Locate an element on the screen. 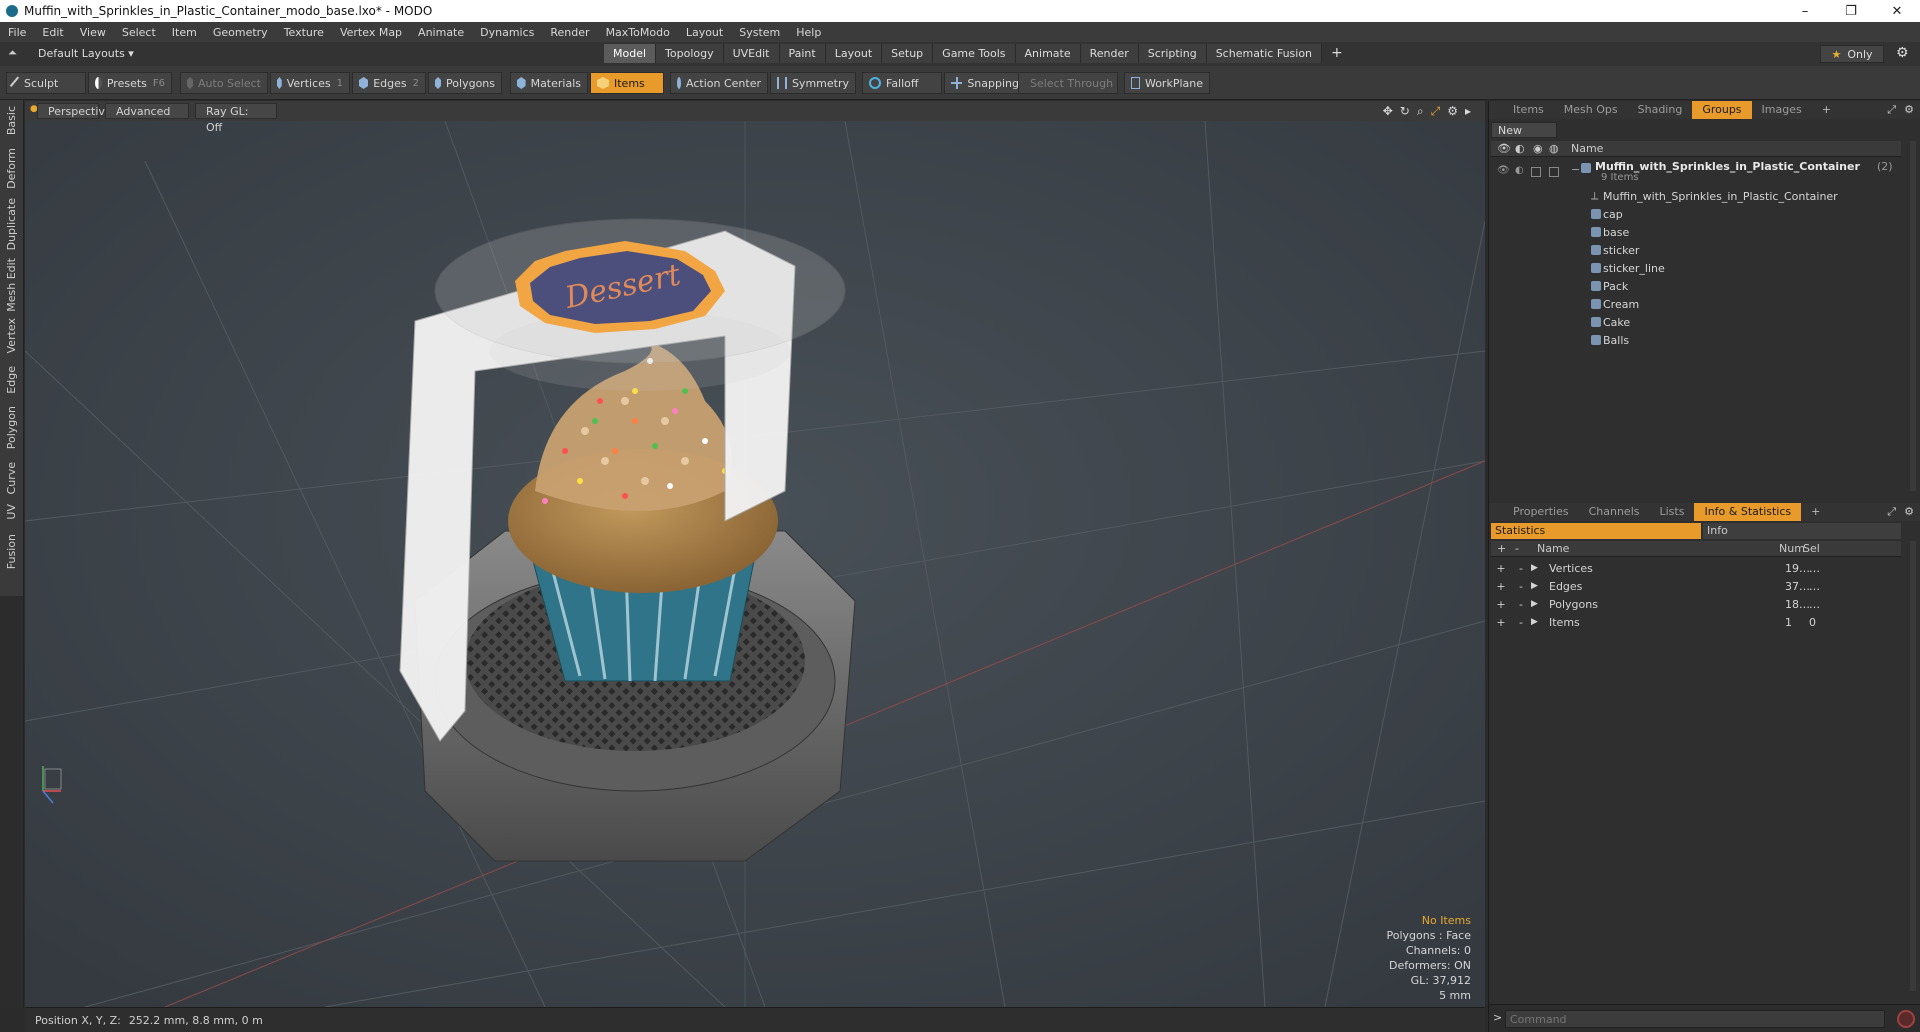  advanced-button: Advanced is located at coordinates (147, 111).